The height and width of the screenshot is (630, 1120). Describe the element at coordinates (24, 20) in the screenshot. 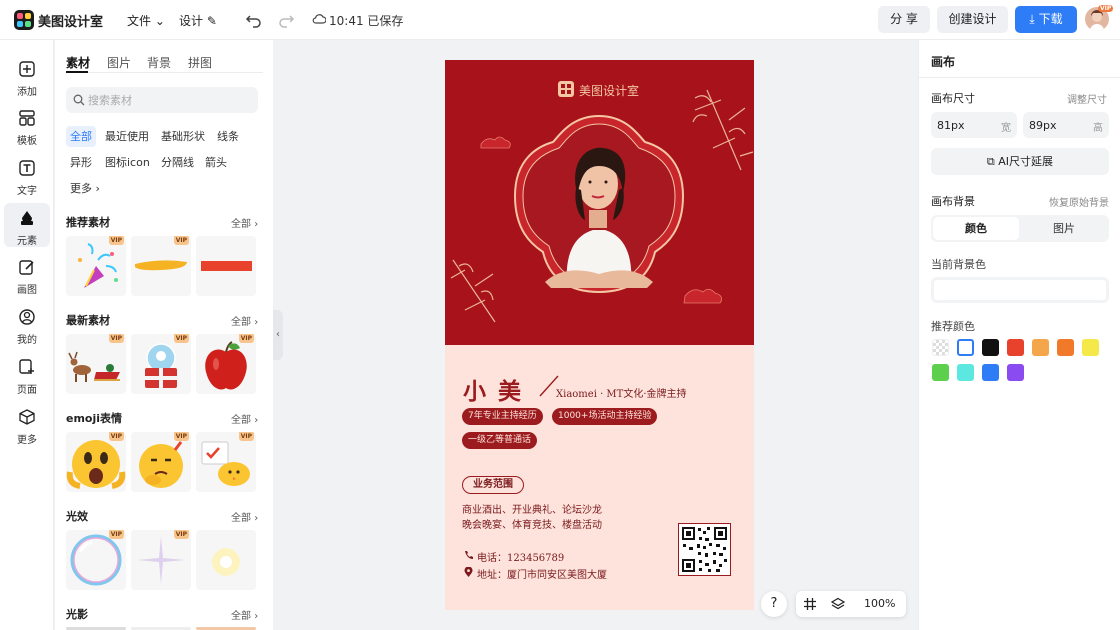

I see `app-logo` at that location.